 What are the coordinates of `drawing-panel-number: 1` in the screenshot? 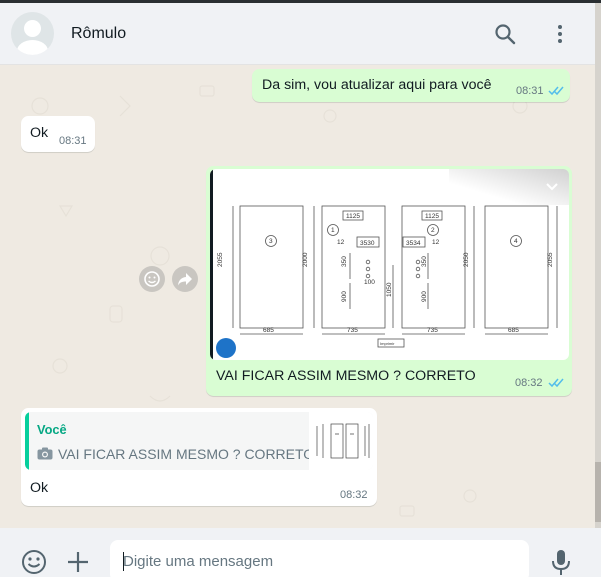 It's located at (333, 230).